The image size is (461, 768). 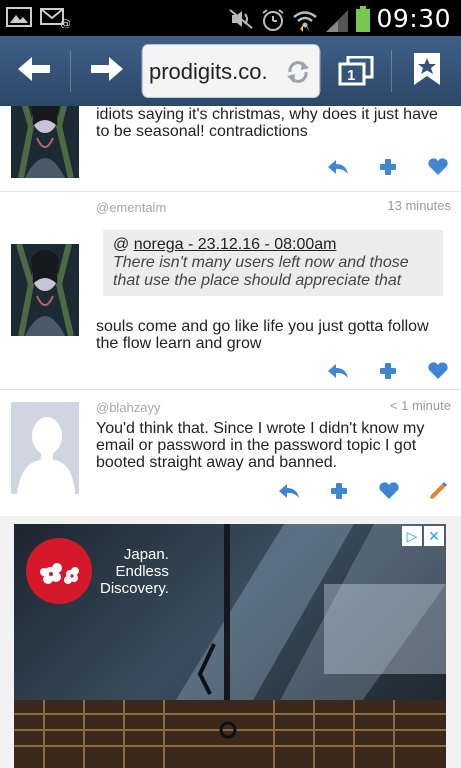 I want to click on ad-title-line: Discovery., so click(x=134, y=588).